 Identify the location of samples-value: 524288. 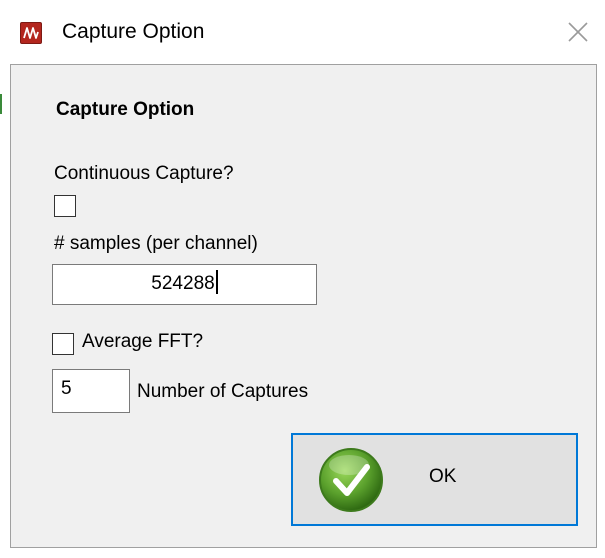
(183, 283).